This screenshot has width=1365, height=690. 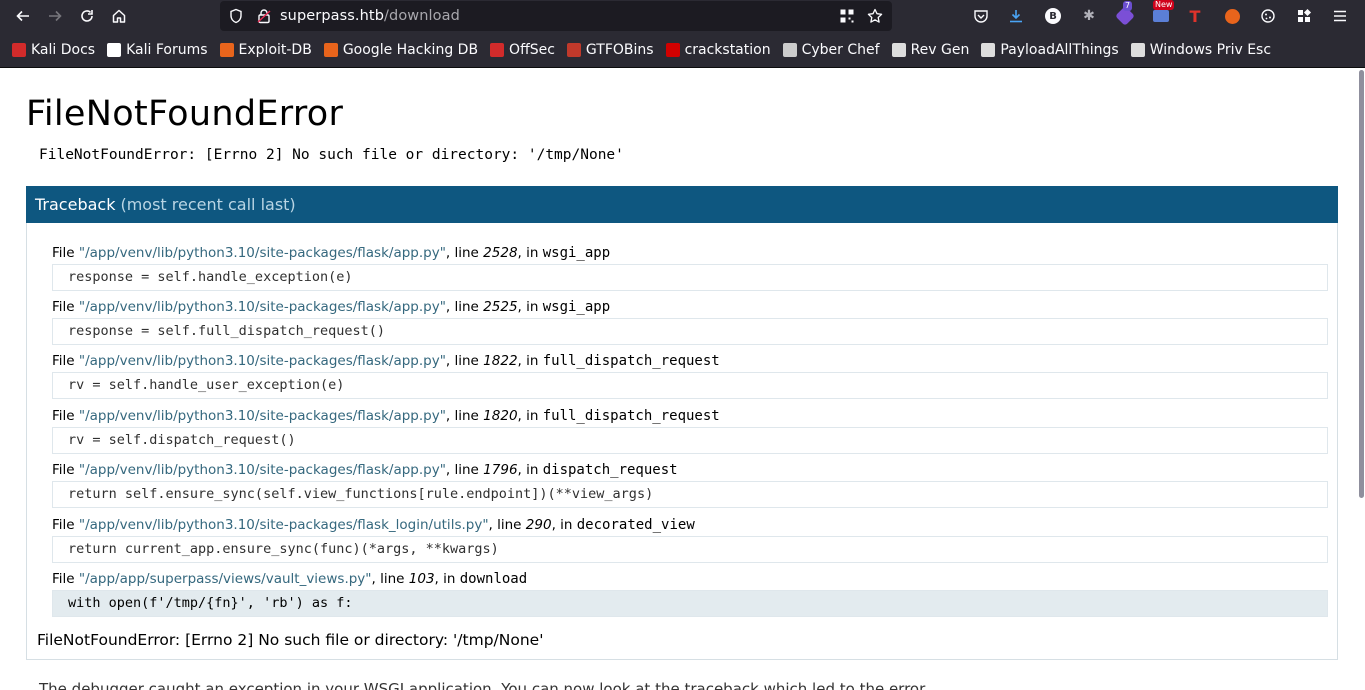 I want to click on url-text: superpass.htb/download, so click(x=370, y=16).